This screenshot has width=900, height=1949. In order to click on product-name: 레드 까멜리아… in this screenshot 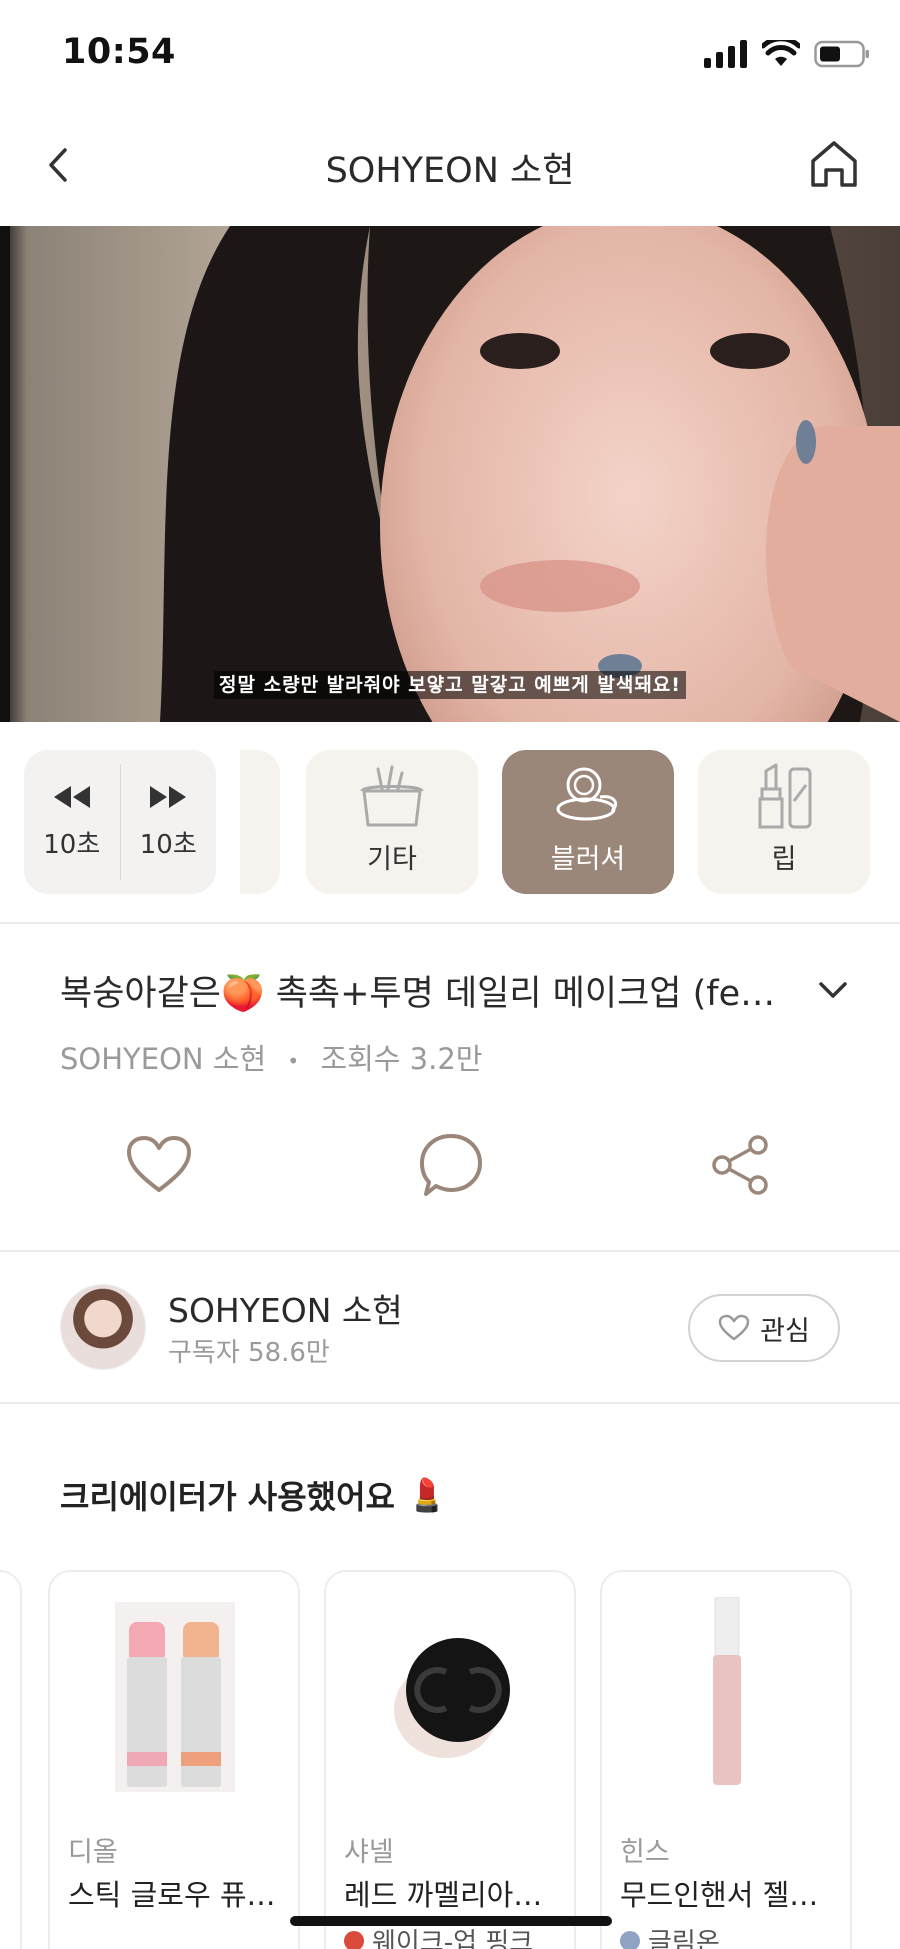, I will do `click(443, 1895)`.